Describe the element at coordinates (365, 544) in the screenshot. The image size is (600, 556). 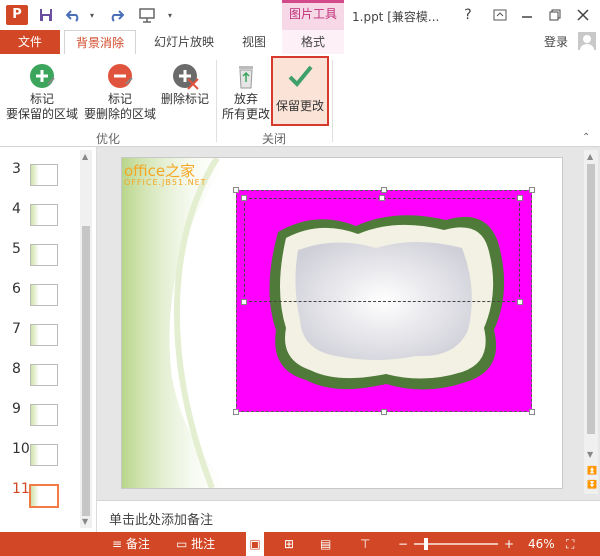
I see `slideshow-icon: ⊤` at that location.